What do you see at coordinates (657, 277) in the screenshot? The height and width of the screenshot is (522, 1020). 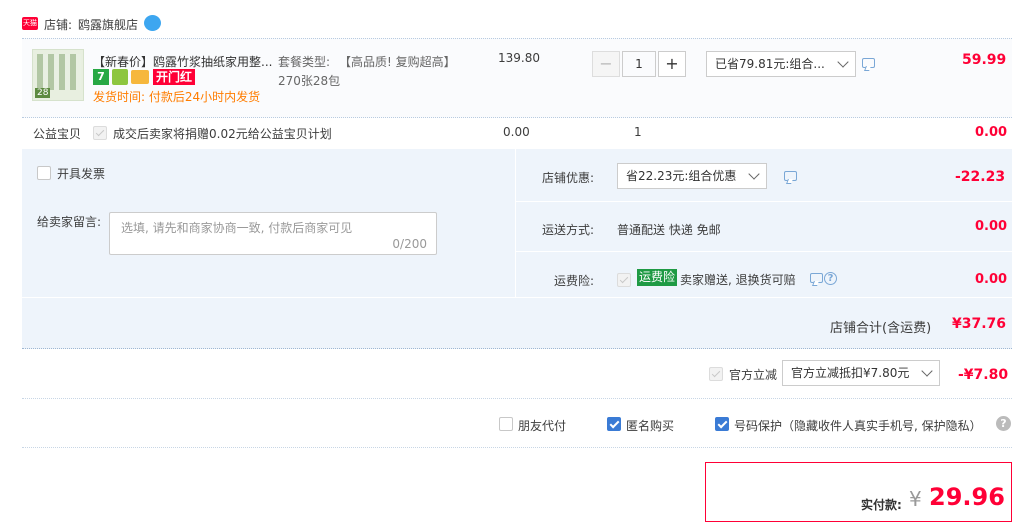 I see `insurance-badge: 运费险` at bounding box center [657, 277].